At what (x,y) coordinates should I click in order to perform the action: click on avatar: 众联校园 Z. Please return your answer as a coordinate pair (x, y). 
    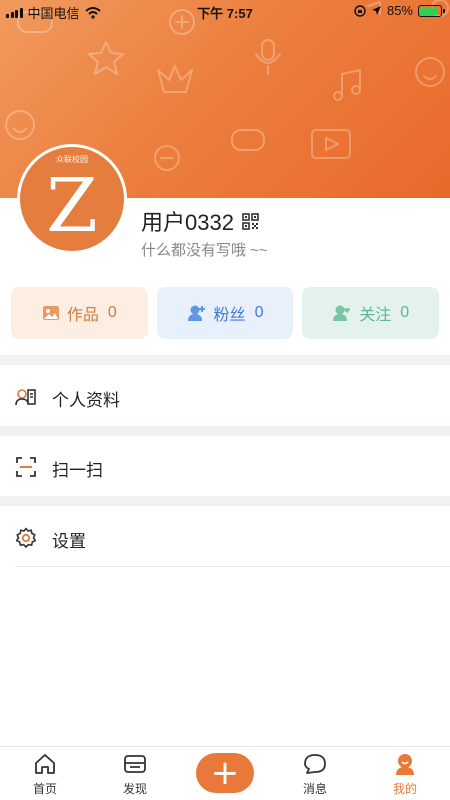
    Looking at the image, I should click on (72, 199).